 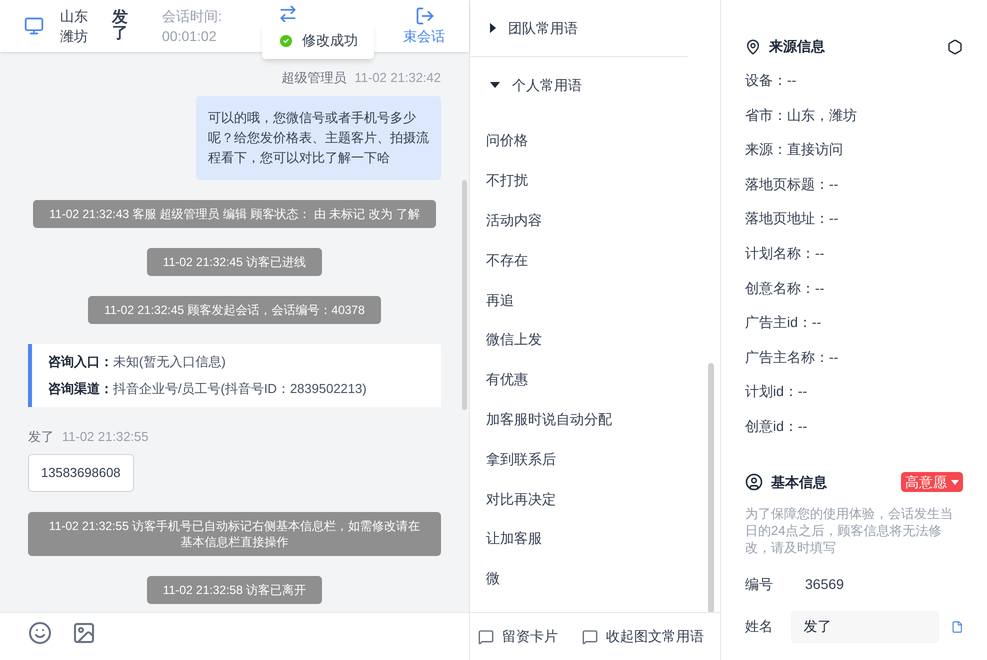 I want to click on document-icon, so click(x=956, y=626).